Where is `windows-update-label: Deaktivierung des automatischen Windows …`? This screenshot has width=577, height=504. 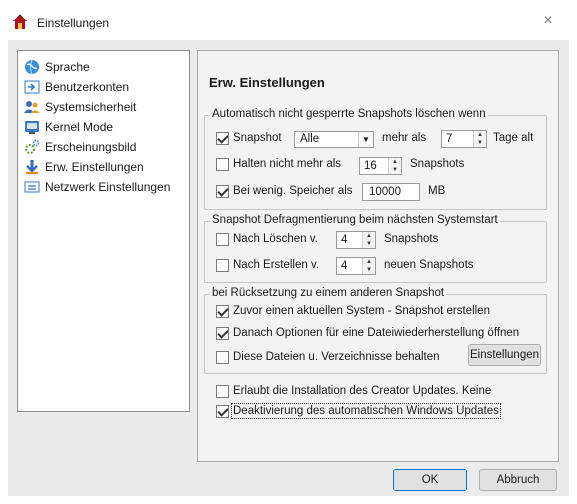
windows-update-label: Deaktivierung des automatischen Windows … is located at coordinates (366, 411).